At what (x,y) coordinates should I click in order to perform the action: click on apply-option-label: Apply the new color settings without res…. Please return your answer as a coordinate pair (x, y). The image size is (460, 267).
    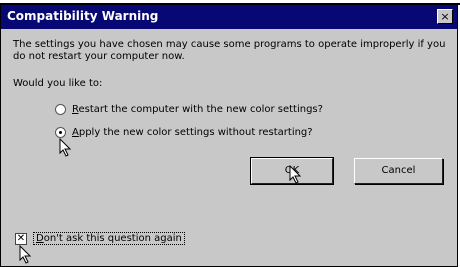
    Looking at the image, I should click on (192, 132).